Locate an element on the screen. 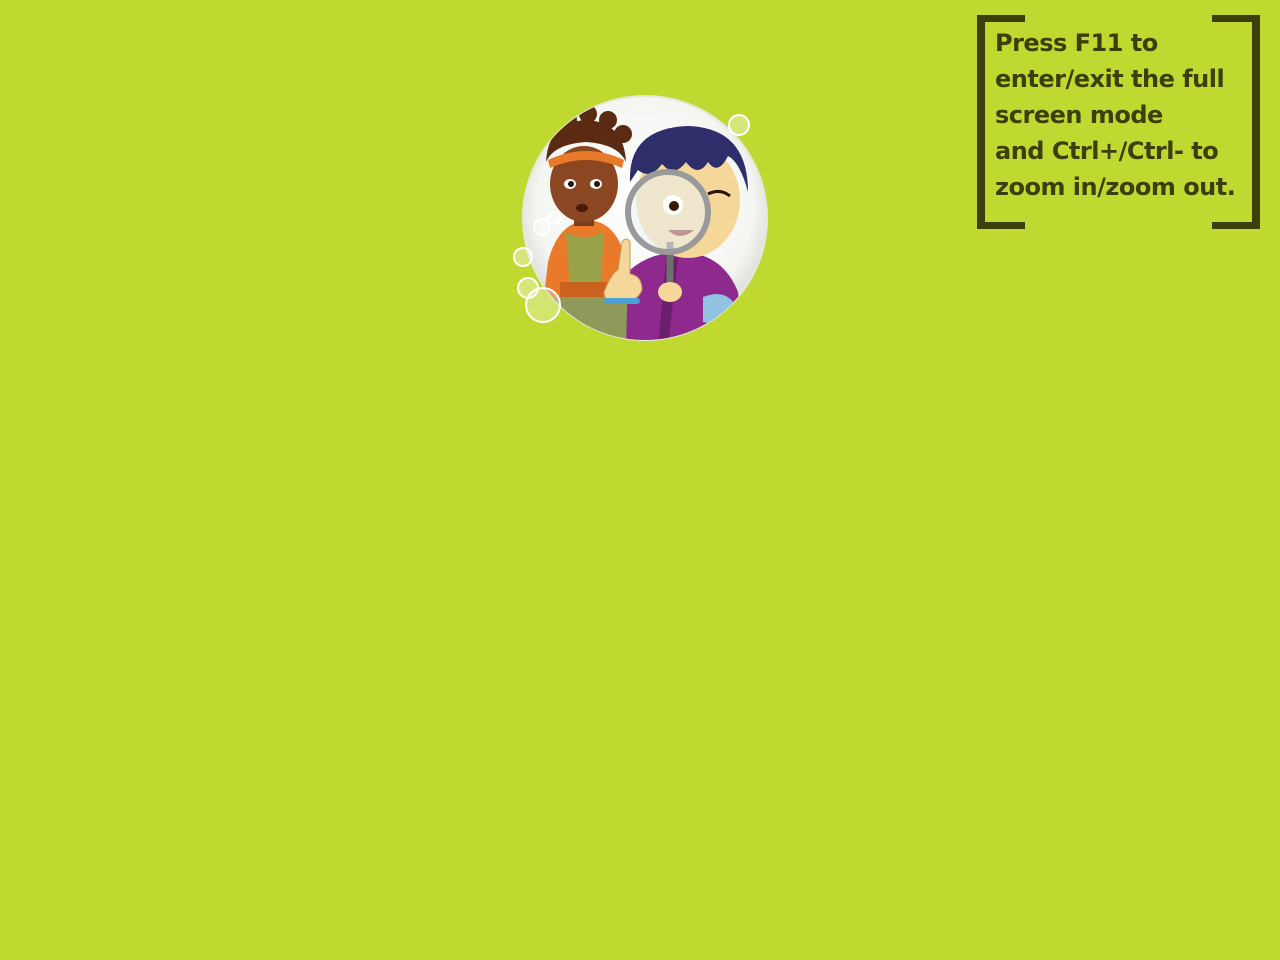 This screenshot has width=1280, height=960. hint-line: and Ctrl+/Ctrl- to is located at coordinates (1107, 151).